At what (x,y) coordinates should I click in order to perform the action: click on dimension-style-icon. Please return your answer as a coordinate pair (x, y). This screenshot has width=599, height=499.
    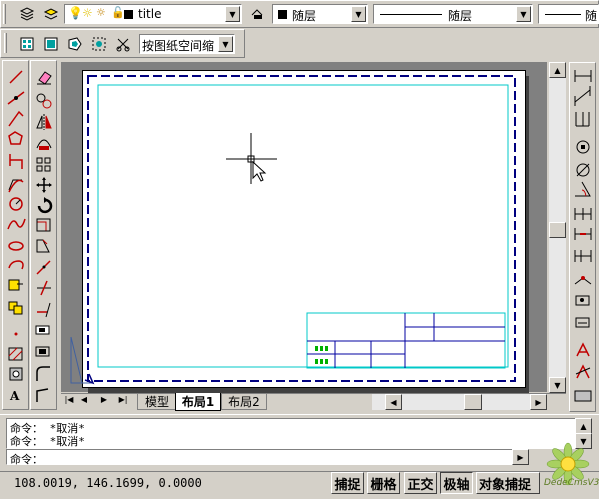
    Looking at the image, I should click on (583, 396).